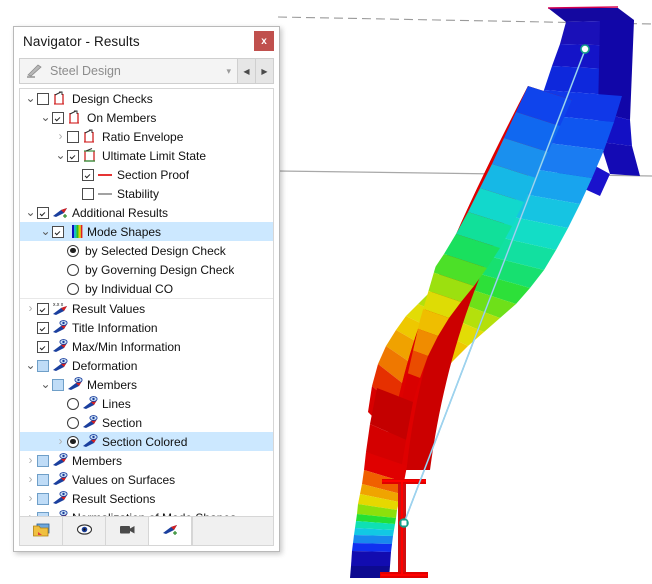 This screenshot has width=652, height=584. What do you see at coordinates (73, 422) in the screenshot?
I see `radio-section` at bounding box center [73, 422].